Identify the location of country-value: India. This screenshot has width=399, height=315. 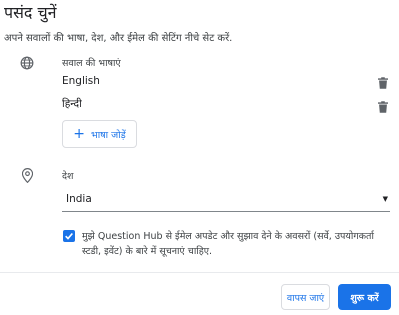
(79, 199).